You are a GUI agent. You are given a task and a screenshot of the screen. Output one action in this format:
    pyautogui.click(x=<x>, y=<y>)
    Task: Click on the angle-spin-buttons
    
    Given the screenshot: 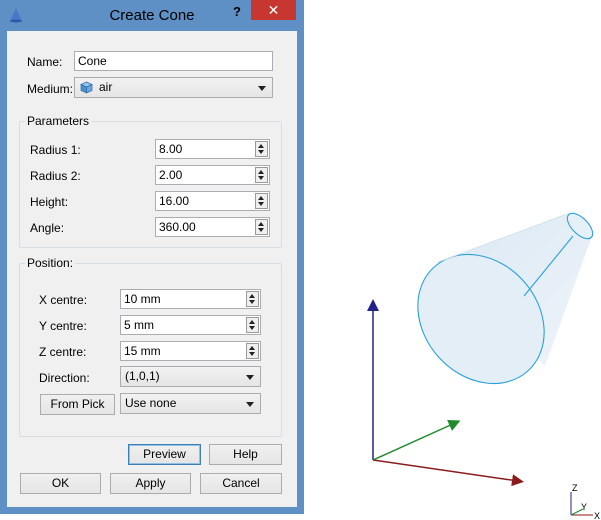 What is the action you would take?
    pyautogui.click(x=261, y=227)
    